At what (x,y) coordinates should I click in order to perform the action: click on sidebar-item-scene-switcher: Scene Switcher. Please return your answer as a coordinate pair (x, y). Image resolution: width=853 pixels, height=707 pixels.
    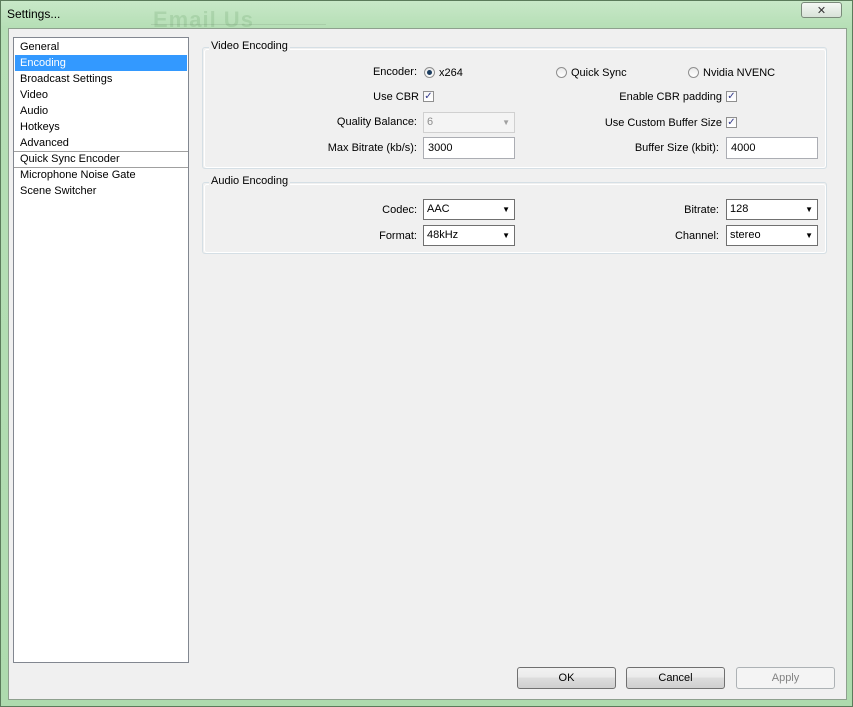
    Looking at the image, I should click on (101, 191).